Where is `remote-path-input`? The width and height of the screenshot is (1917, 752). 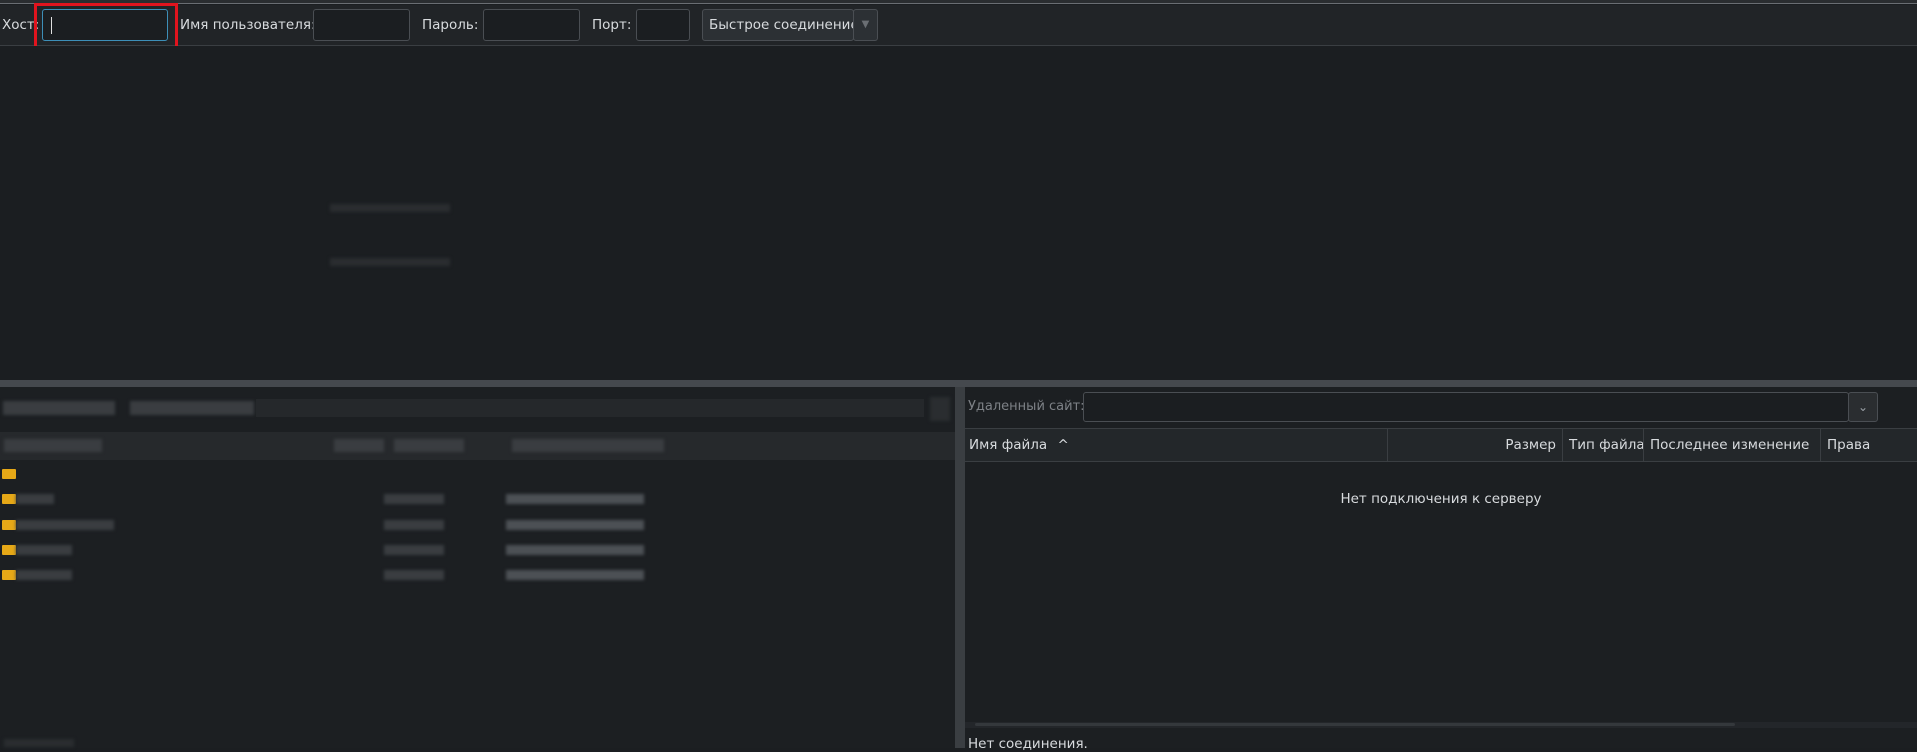 remote-path-input is located at coordinates (1466, 407).